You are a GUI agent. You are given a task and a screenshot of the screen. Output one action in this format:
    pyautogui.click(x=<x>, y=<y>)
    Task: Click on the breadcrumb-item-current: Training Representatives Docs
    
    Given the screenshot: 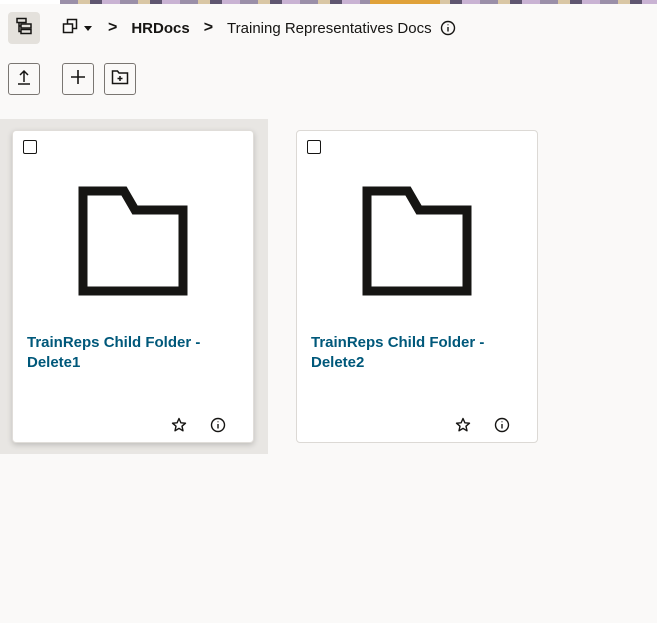 What is the action you would take?
    pyautogui.click(x=329, y=28)
    